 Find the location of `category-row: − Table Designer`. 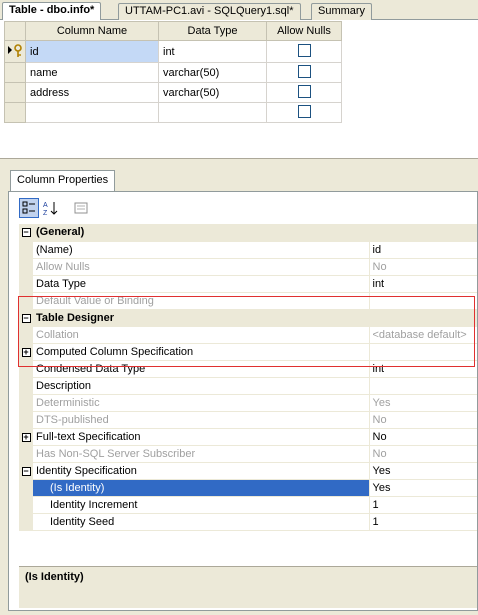

category-row: − Table Designer is located at coordinates (248, 318).